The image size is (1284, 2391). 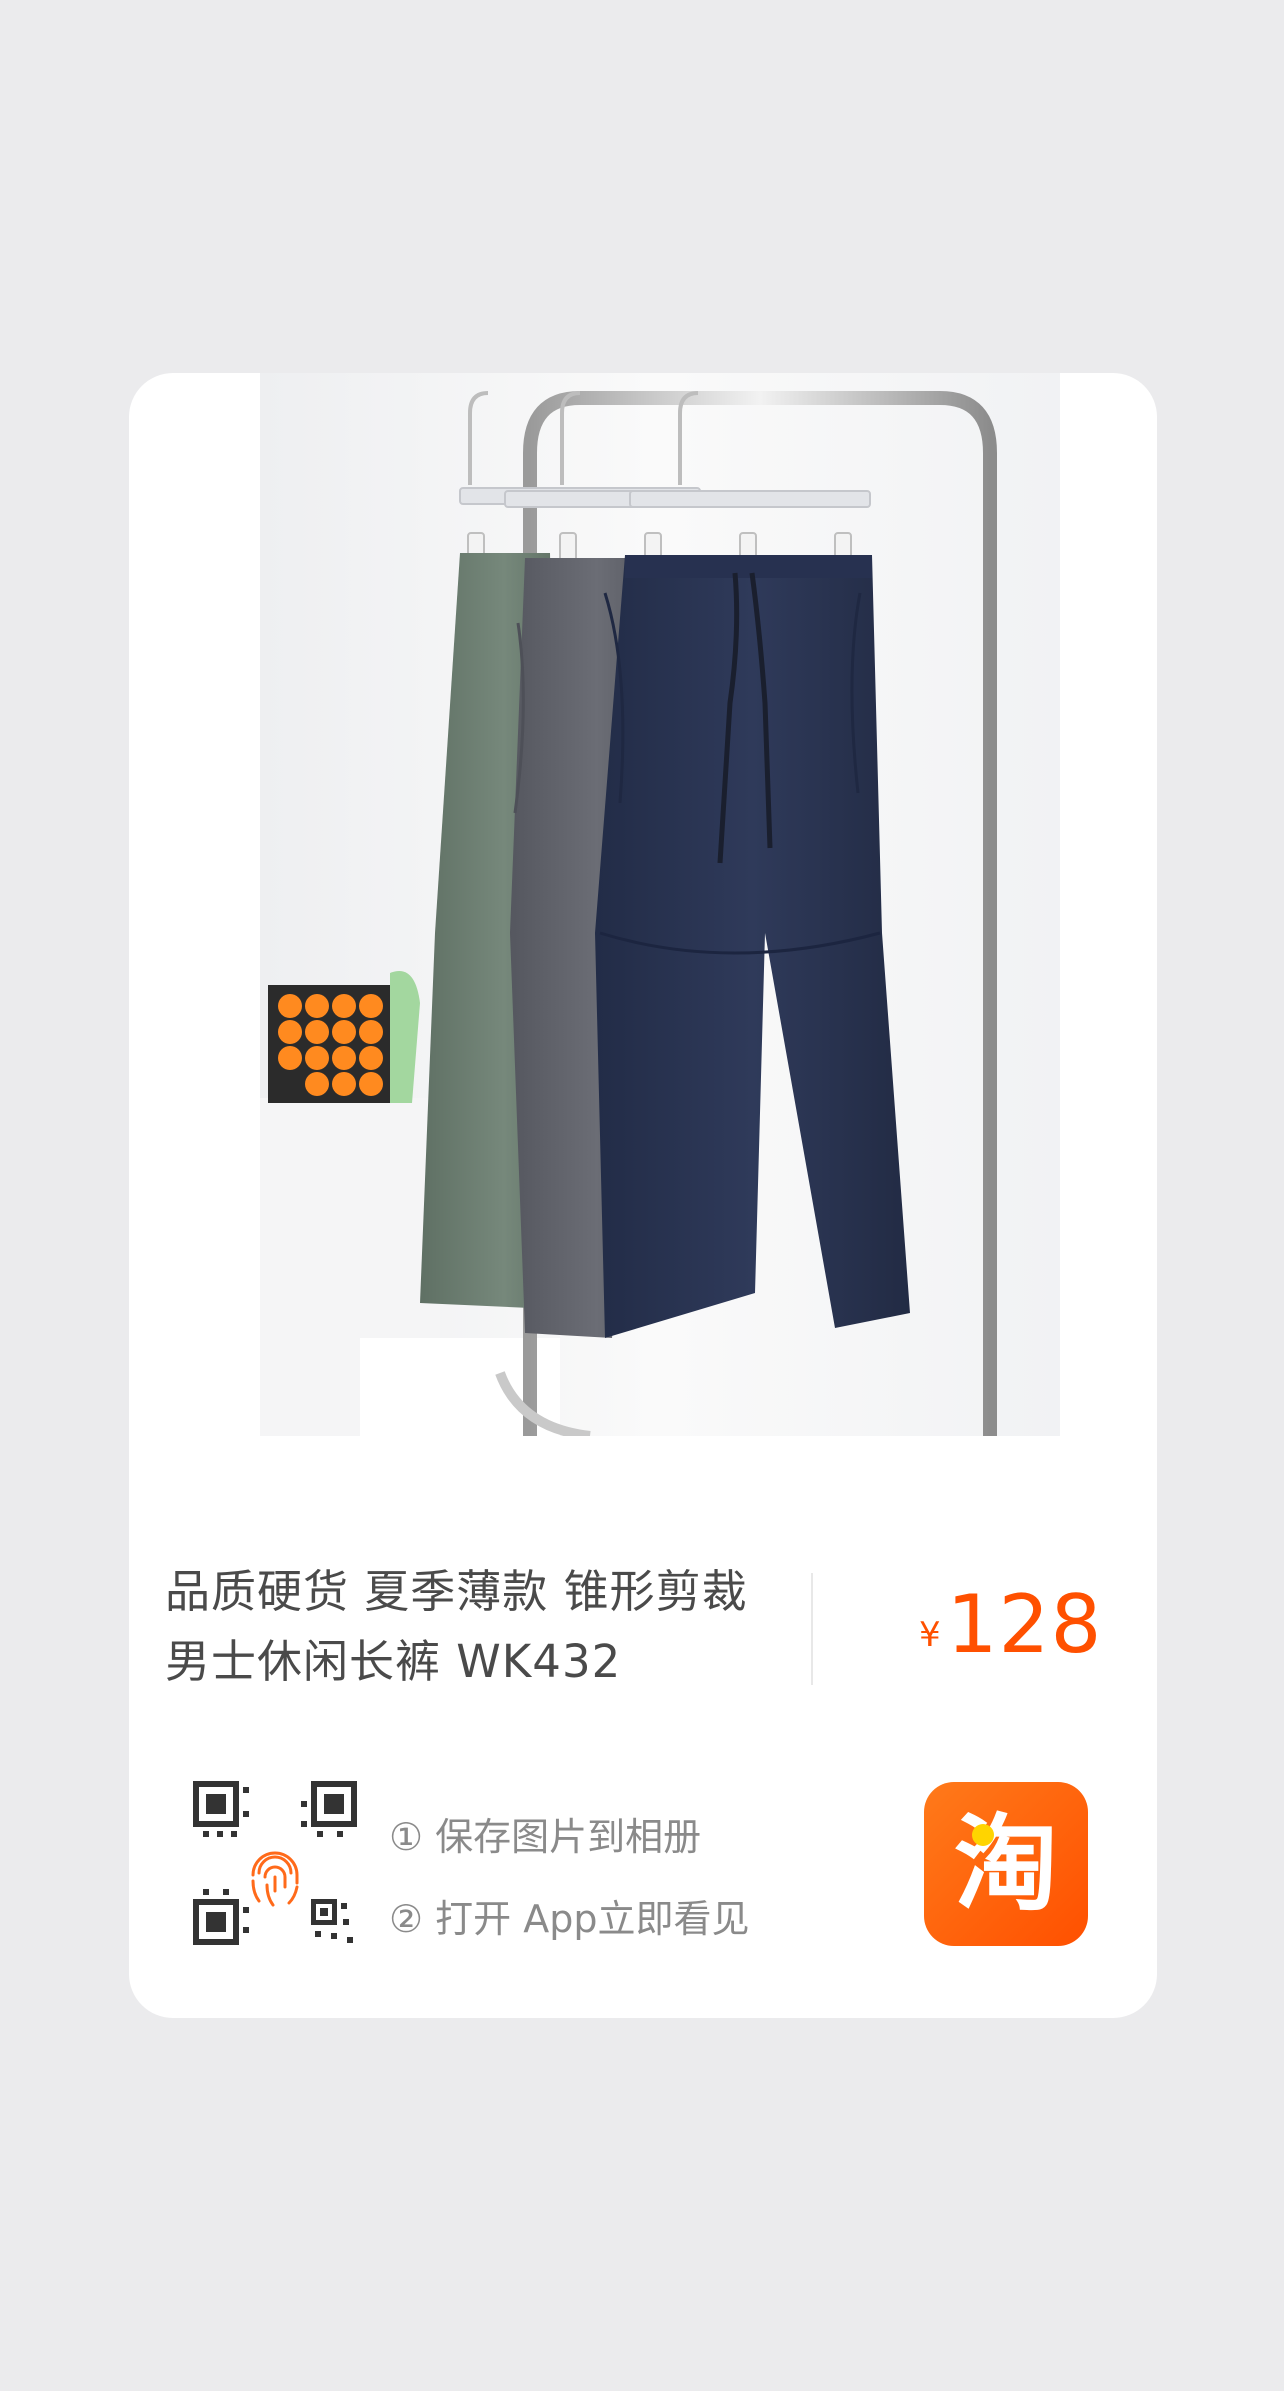 What do you see at coordinates (1024, 1624) in the screenshot?
I see `price-amount: 128` at bounding box center [1024, 1624].